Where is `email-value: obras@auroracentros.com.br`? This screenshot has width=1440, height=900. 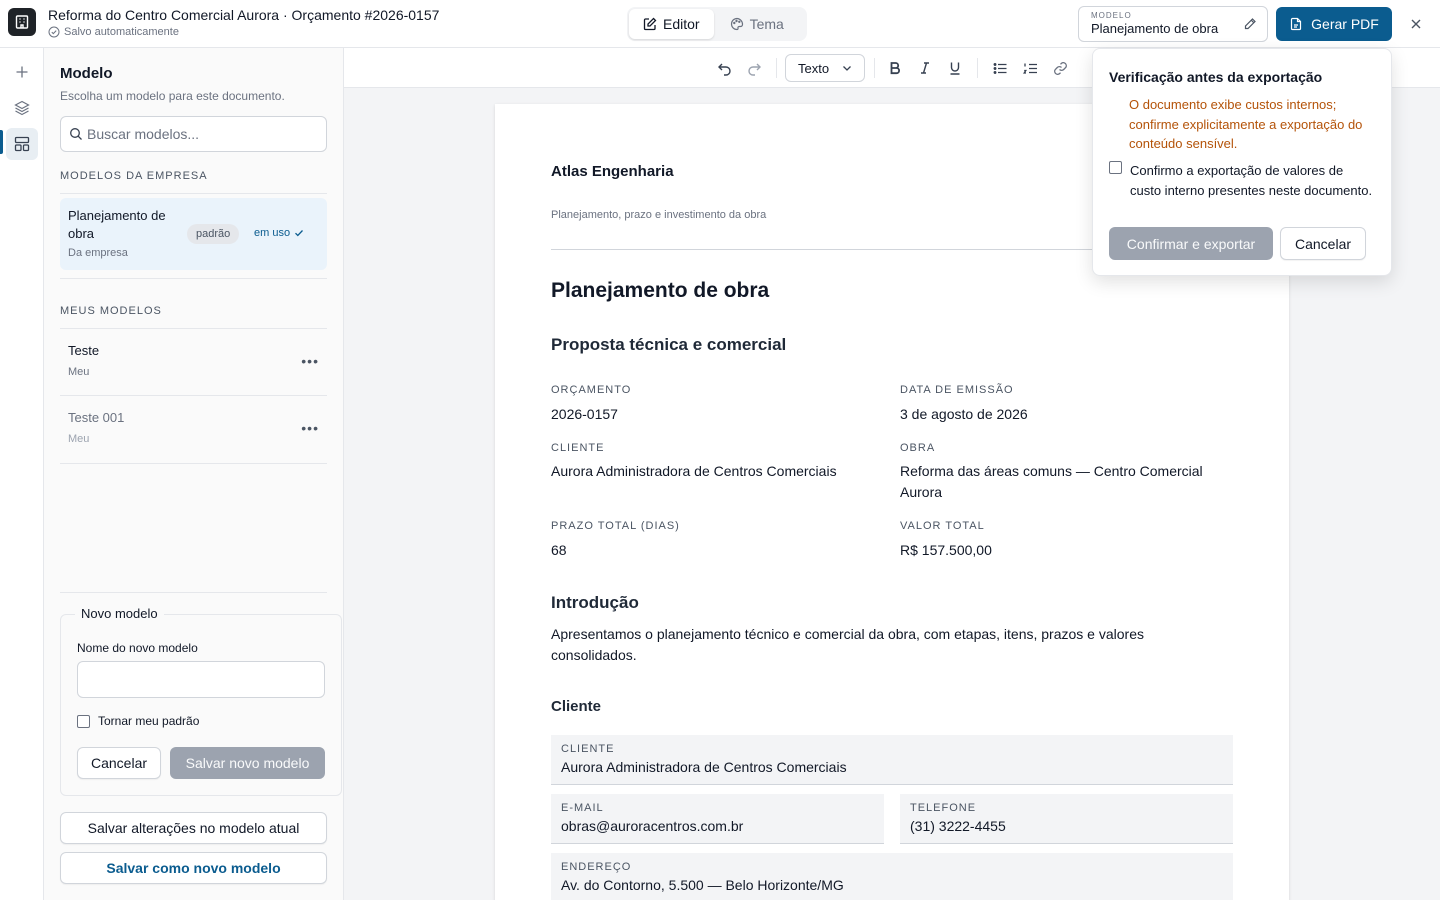
email-value: obras@auroracentros.com.br is located at coordinates (652, 826).